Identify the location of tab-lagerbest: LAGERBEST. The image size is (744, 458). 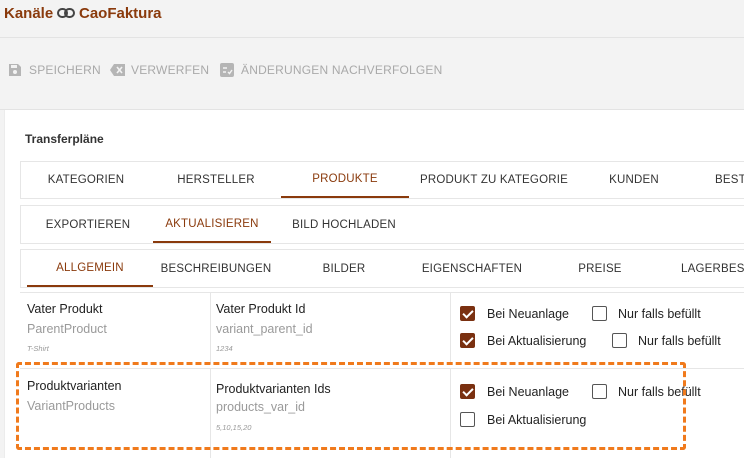
(712, 268).